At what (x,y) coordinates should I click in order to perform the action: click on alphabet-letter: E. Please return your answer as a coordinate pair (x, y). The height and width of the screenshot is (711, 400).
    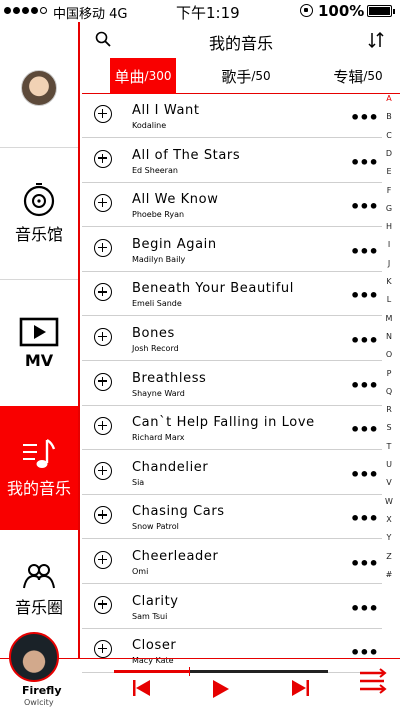
    Looking at the image, I should click on (389, 171).